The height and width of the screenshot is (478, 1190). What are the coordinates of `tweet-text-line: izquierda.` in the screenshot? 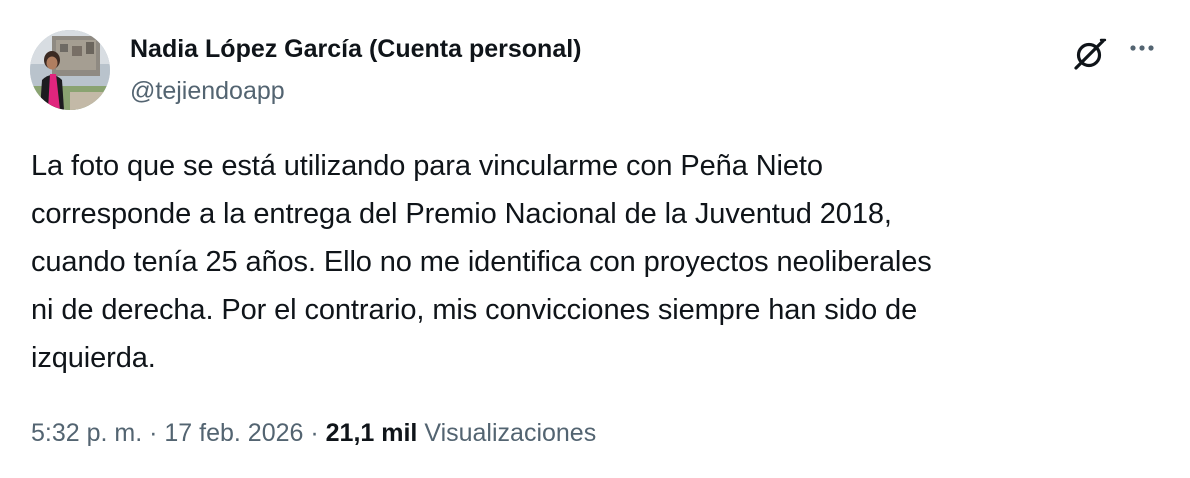 It's located at (93, 358).